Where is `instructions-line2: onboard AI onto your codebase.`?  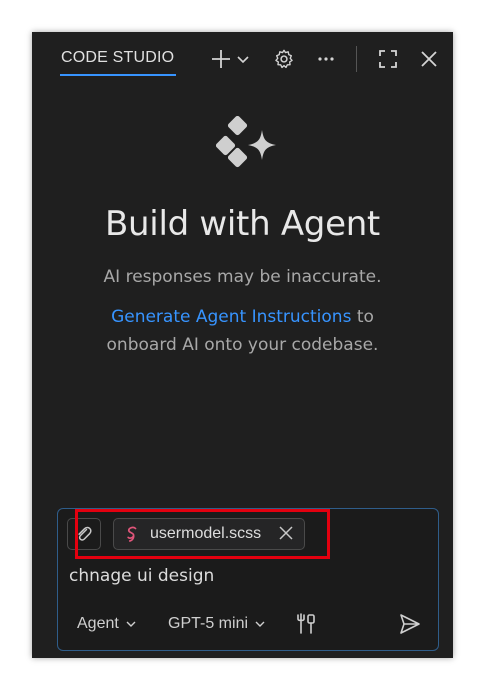
instructions-line2: onboard AI onto your codebase. is located at coordinates (242, 345).